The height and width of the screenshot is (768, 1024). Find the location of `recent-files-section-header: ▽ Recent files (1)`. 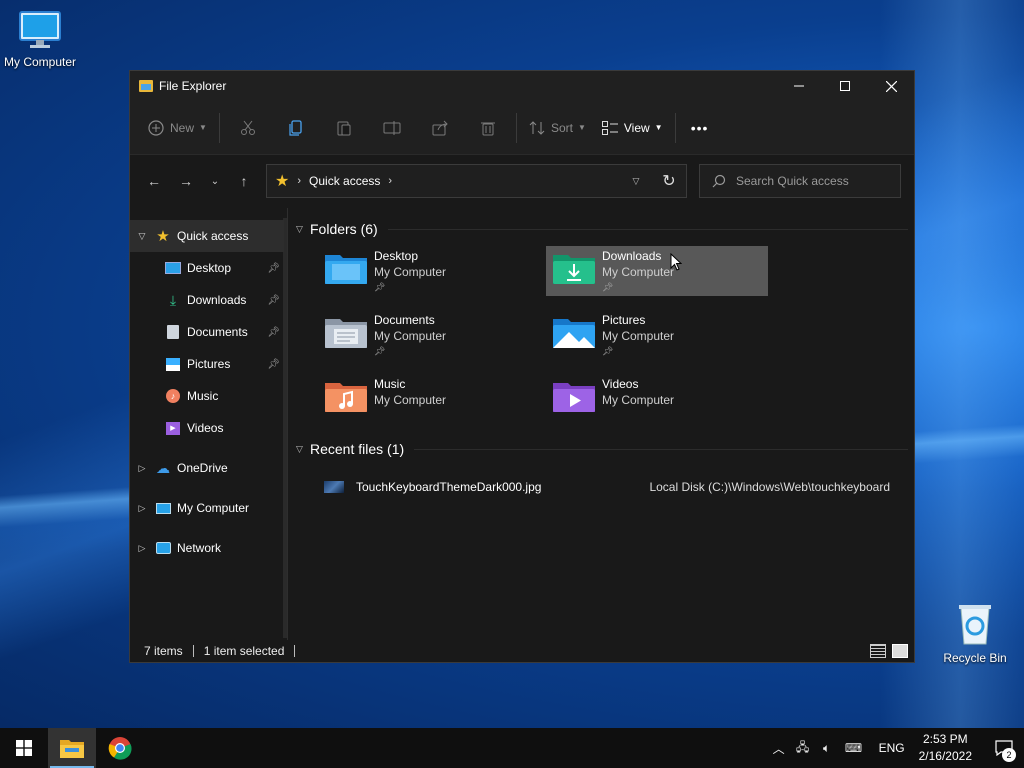

recent-files-section-header: ▽ Recent files (1) is located at coordinates (605, 449).